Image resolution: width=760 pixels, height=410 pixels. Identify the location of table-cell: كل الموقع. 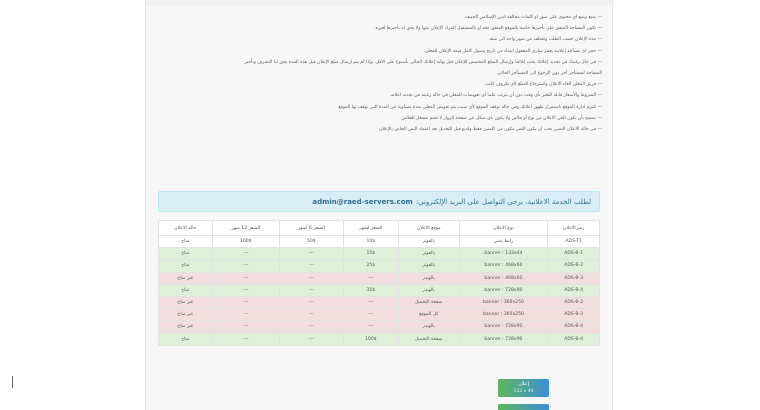
(428, 315).